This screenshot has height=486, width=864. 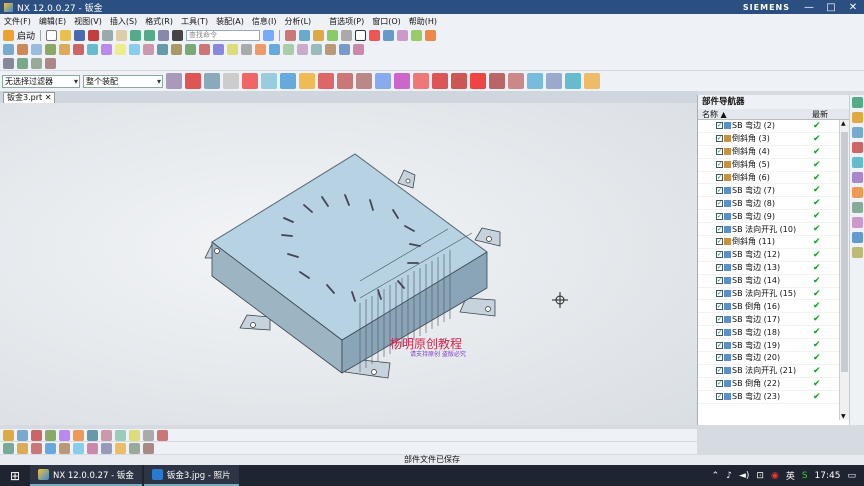 I want to click on fit-view-icon, so click(x=573, y=81).